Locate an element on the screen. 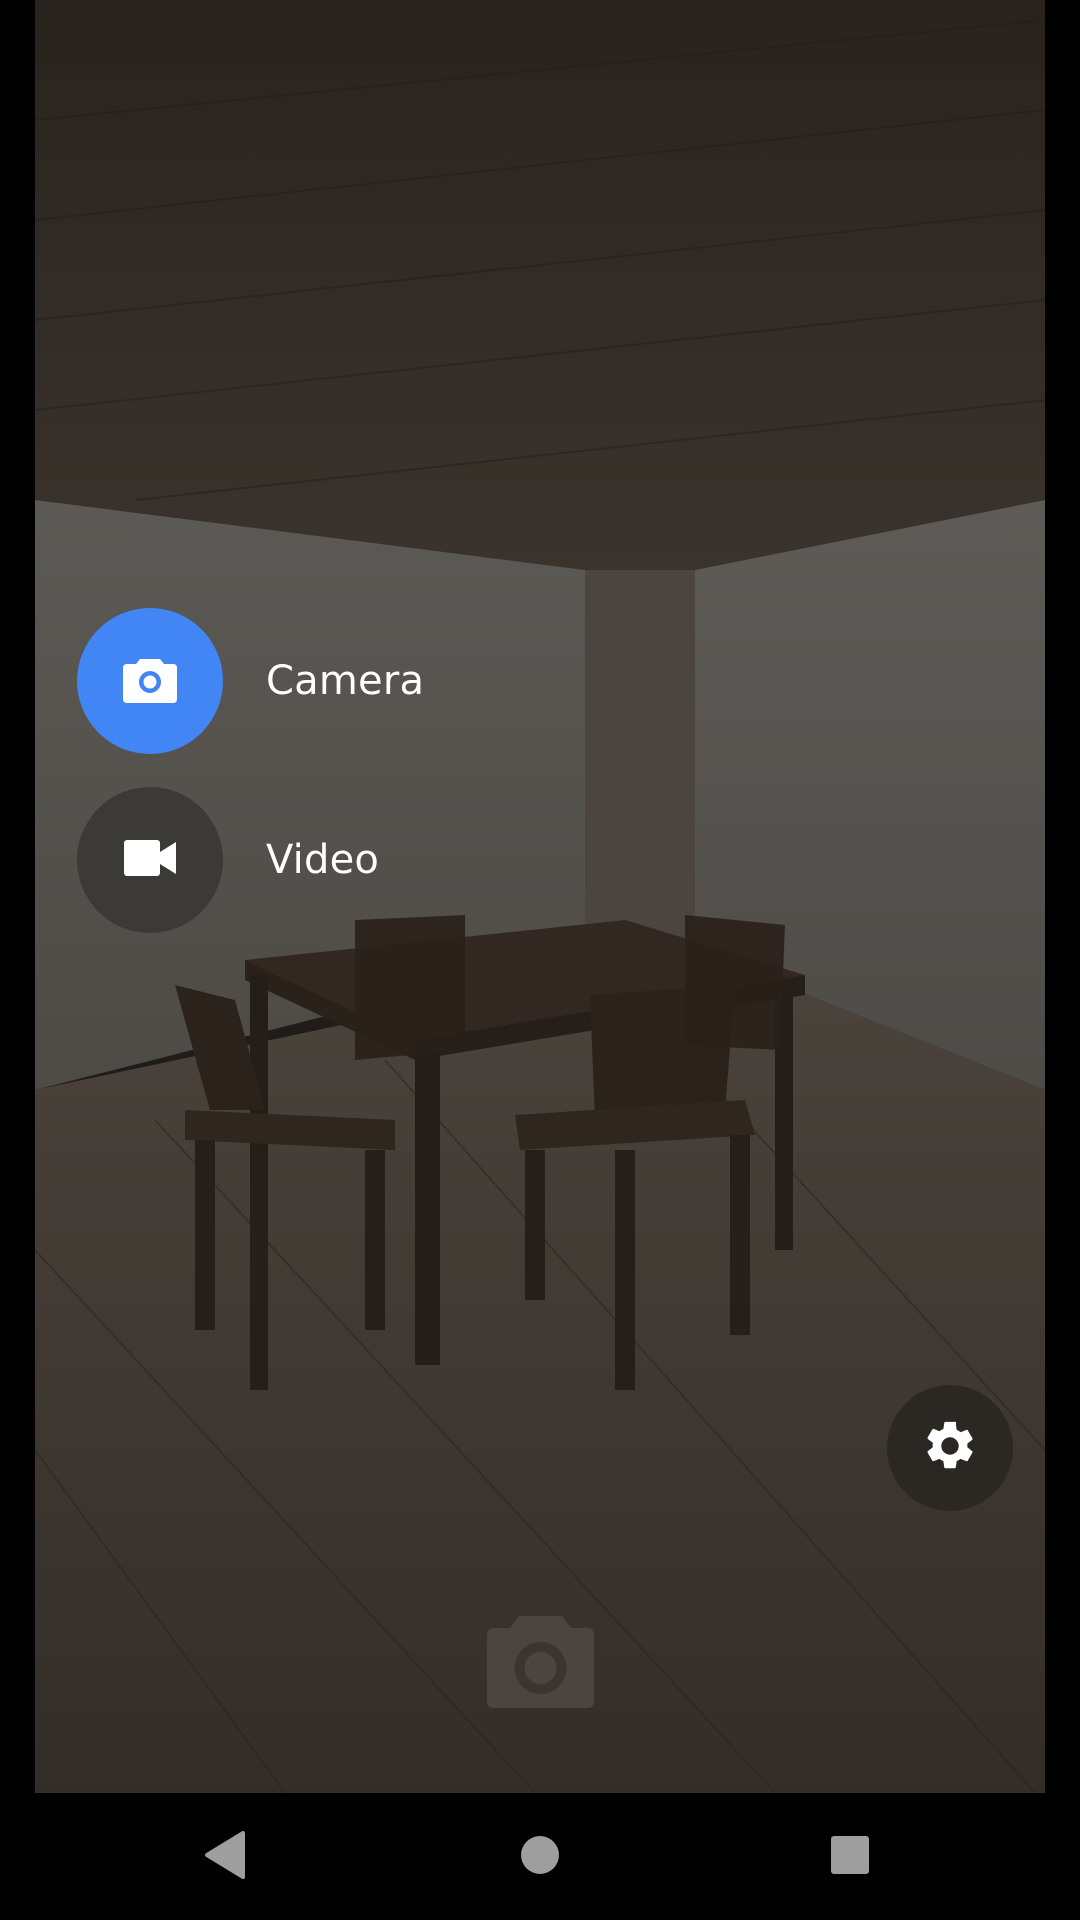 This screenshot has height=1920, width=1080. gear-icon is located at coordinates (950, 1448).